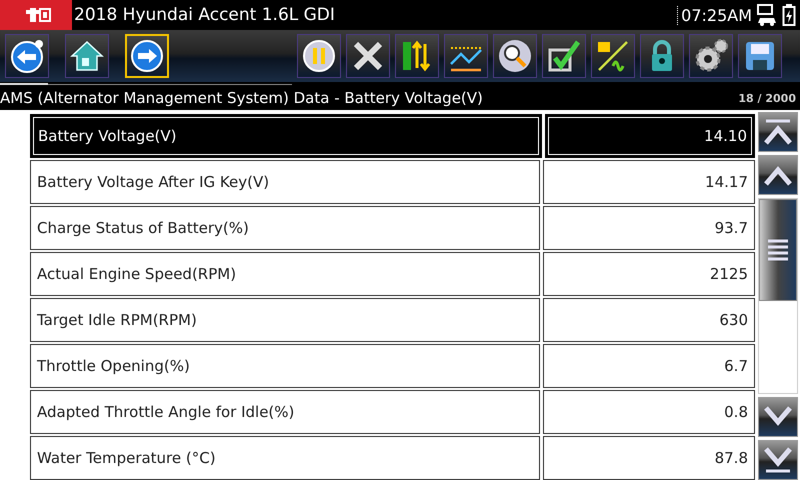 This screenshot has height=480, width=800. Describe the element at coordinates (649, 274) in the screenshot. I see `parameter-value: 2125` at that location.